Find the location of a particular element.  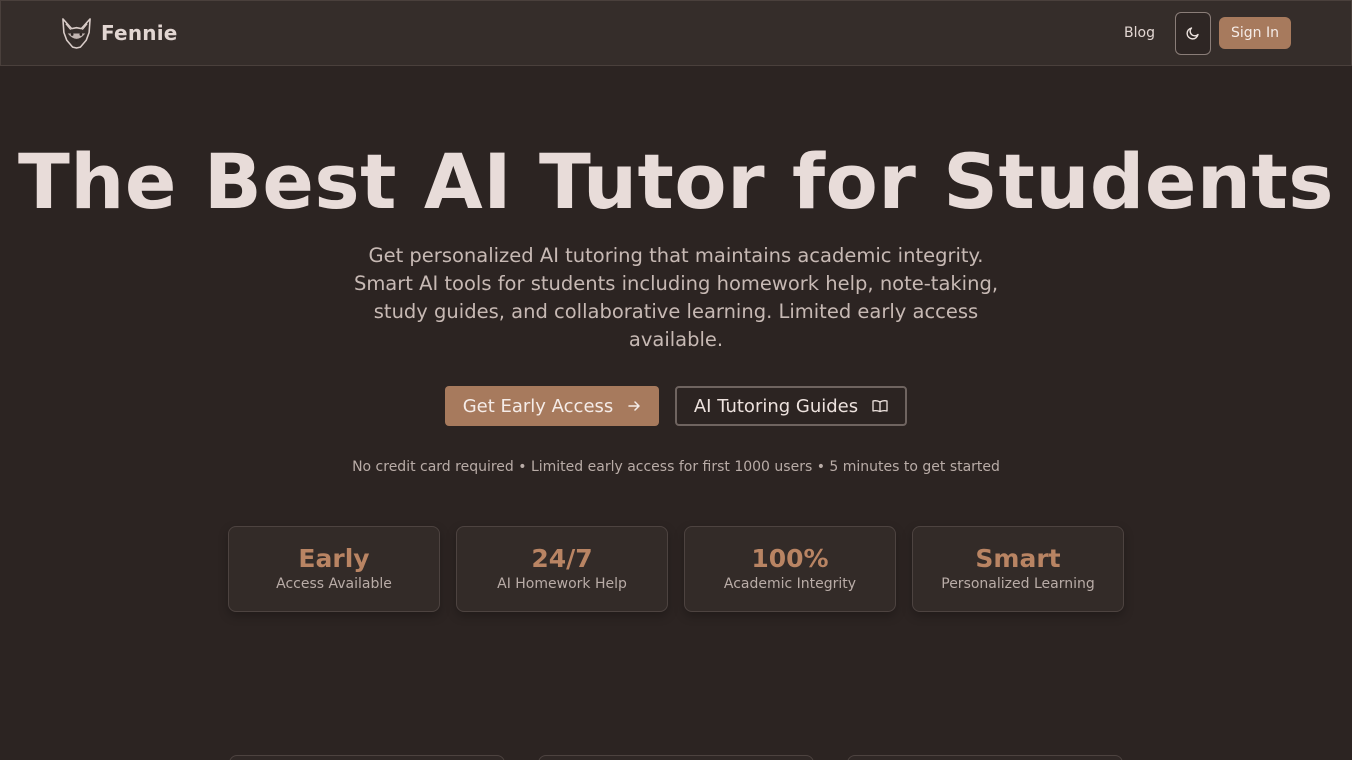

stat-label: Personalized Learning is located at coordinates (1018, 584).